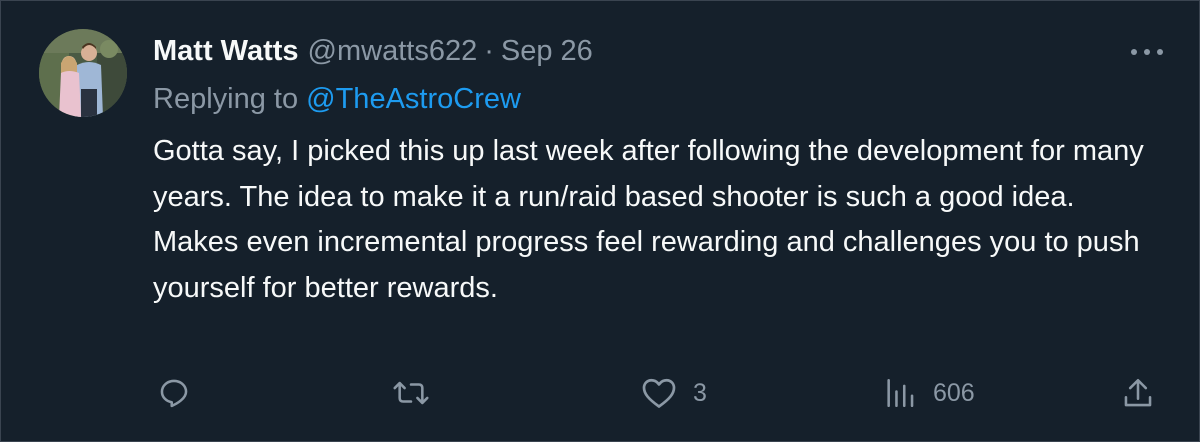  I want to click on tweet-header: Matt Watts @mwatts622 · Sep 26, so click(373, 51).